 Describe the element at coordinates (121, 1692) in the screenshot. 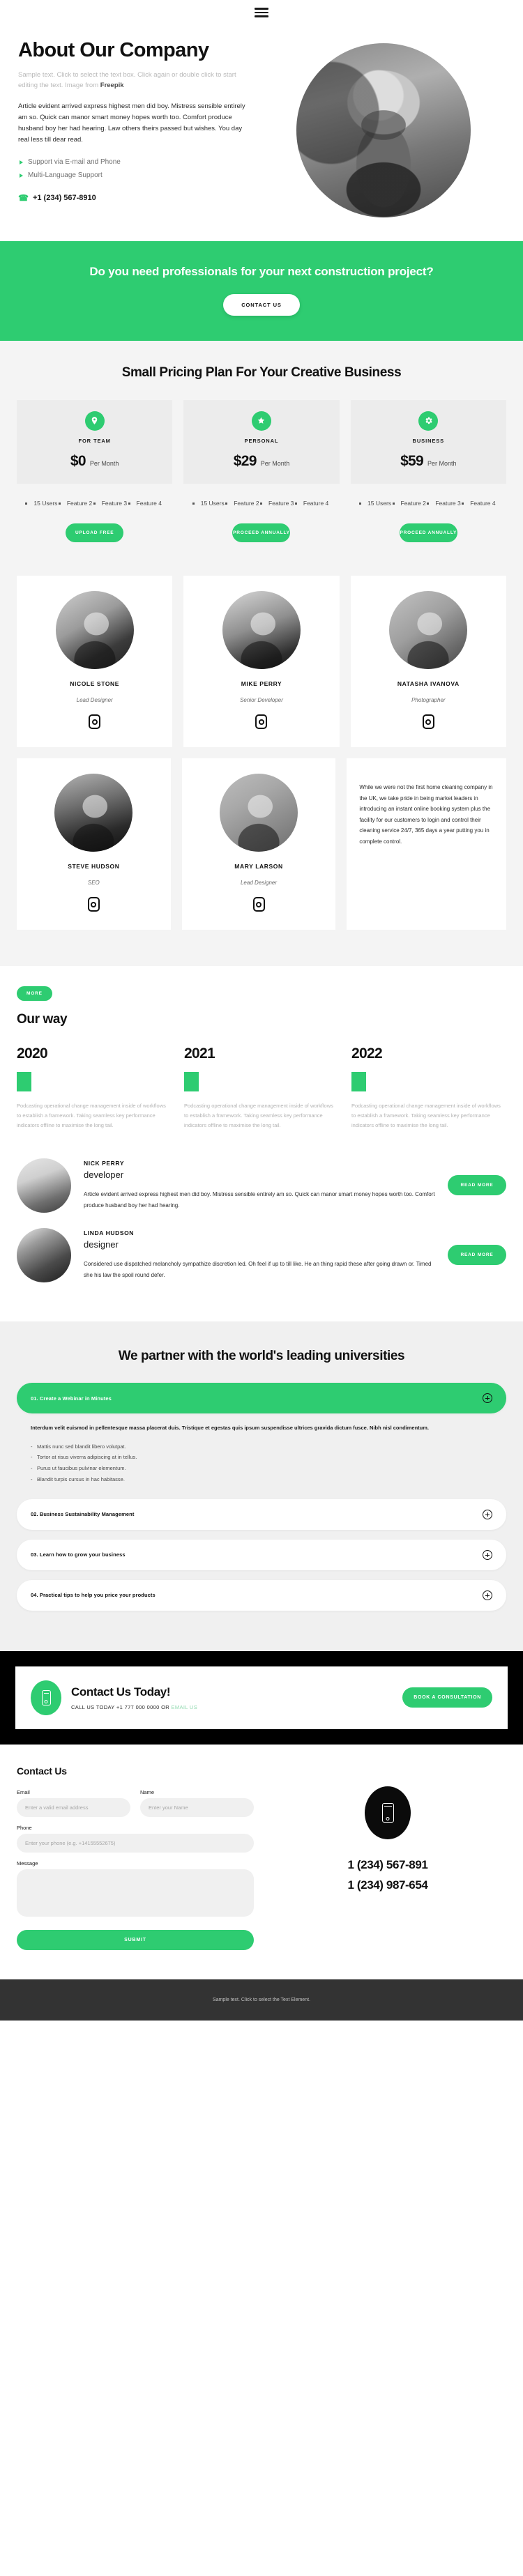

I see `contact-banner-heading: Contact Us Today!` at that location.